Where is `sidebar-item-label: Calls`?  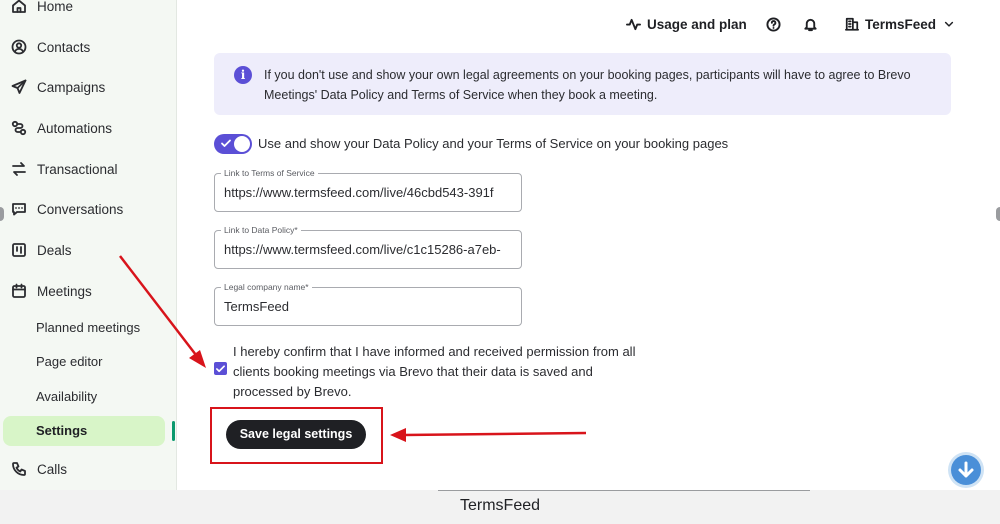
sidebar-item-label: Calls is located at coordinates (52, 469).